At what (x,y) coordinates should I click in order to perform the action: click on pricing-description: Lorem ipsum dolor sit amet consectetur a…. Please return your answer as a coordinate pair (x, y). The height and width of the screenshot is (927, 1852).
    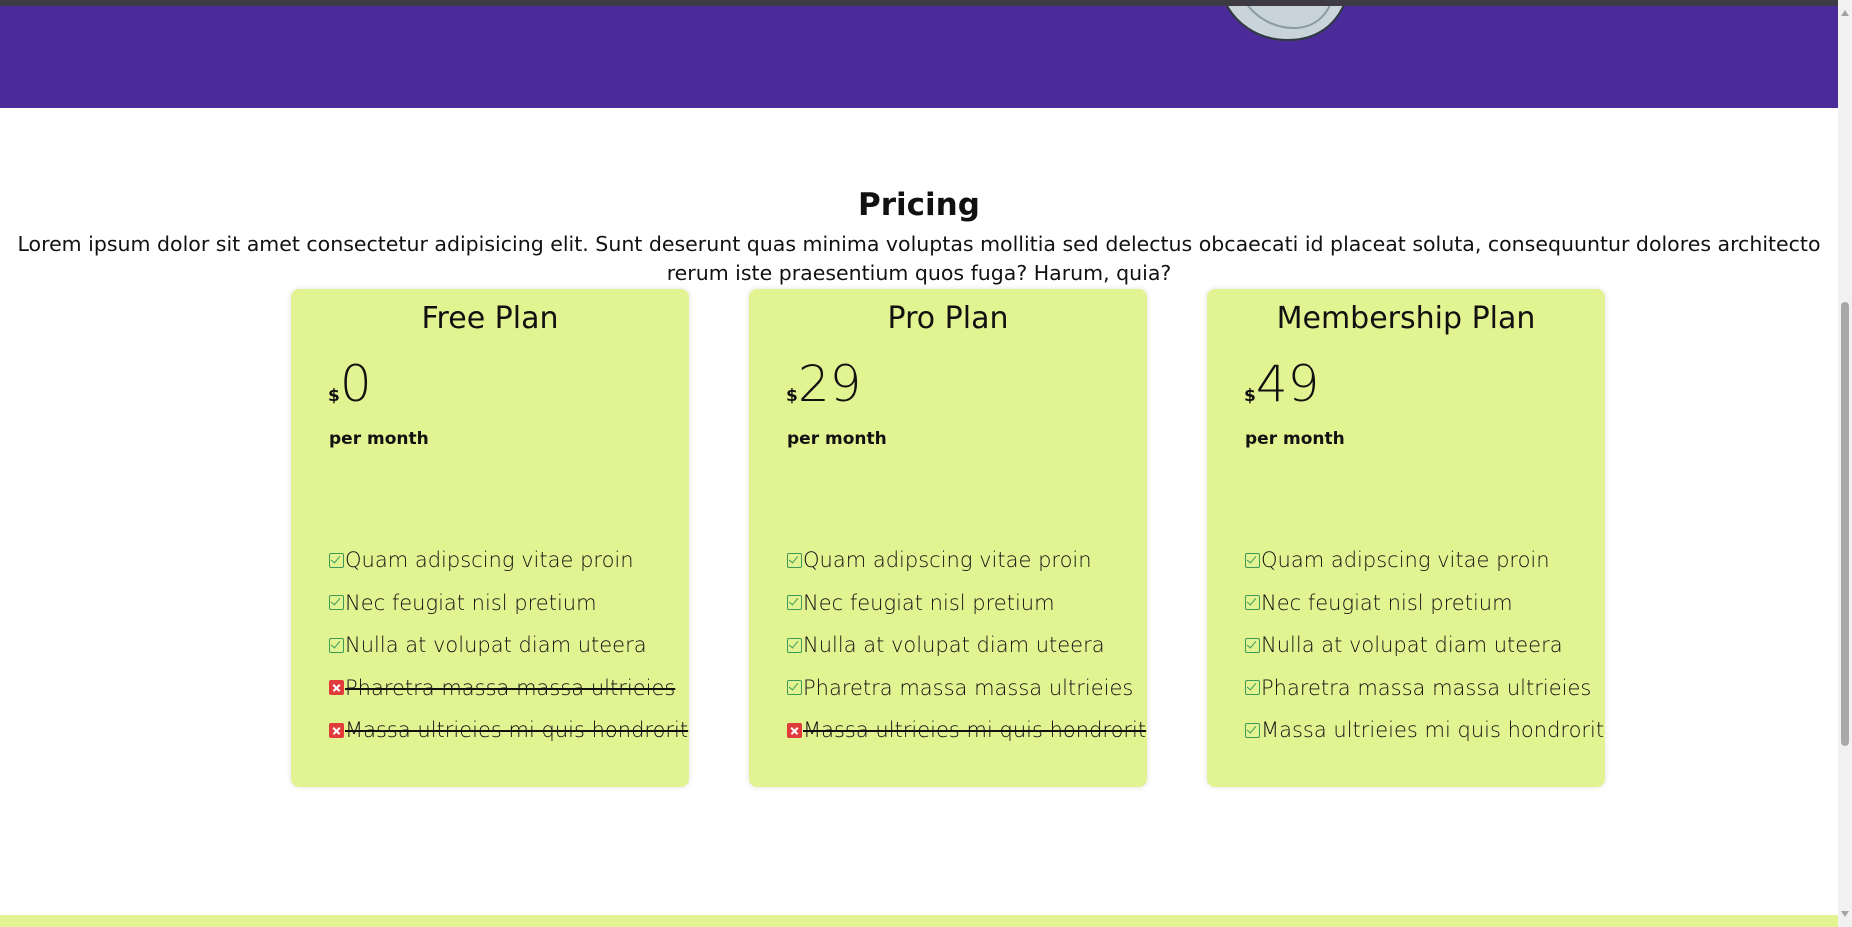
    Looking at the image, I should click on (919, 258).